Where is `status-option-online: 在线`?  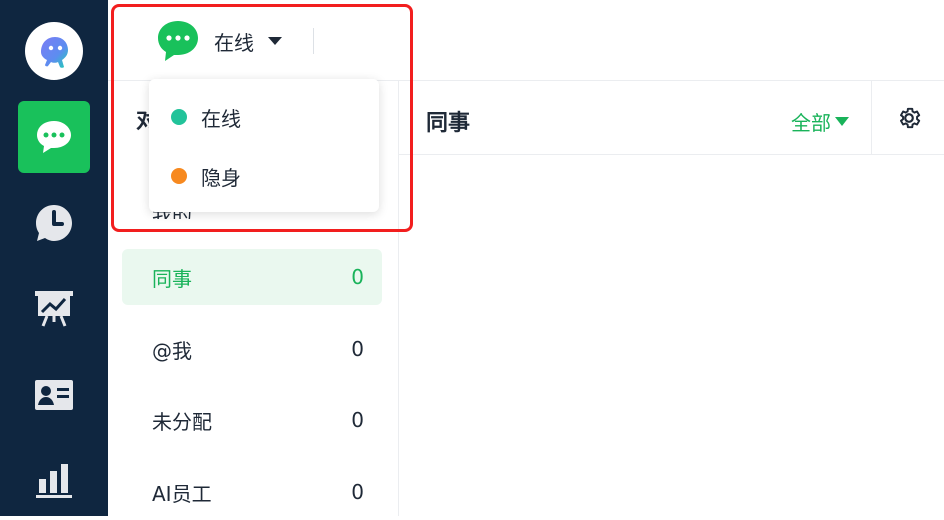
status-option-online: 在线 is located at coordinates (264, 117).